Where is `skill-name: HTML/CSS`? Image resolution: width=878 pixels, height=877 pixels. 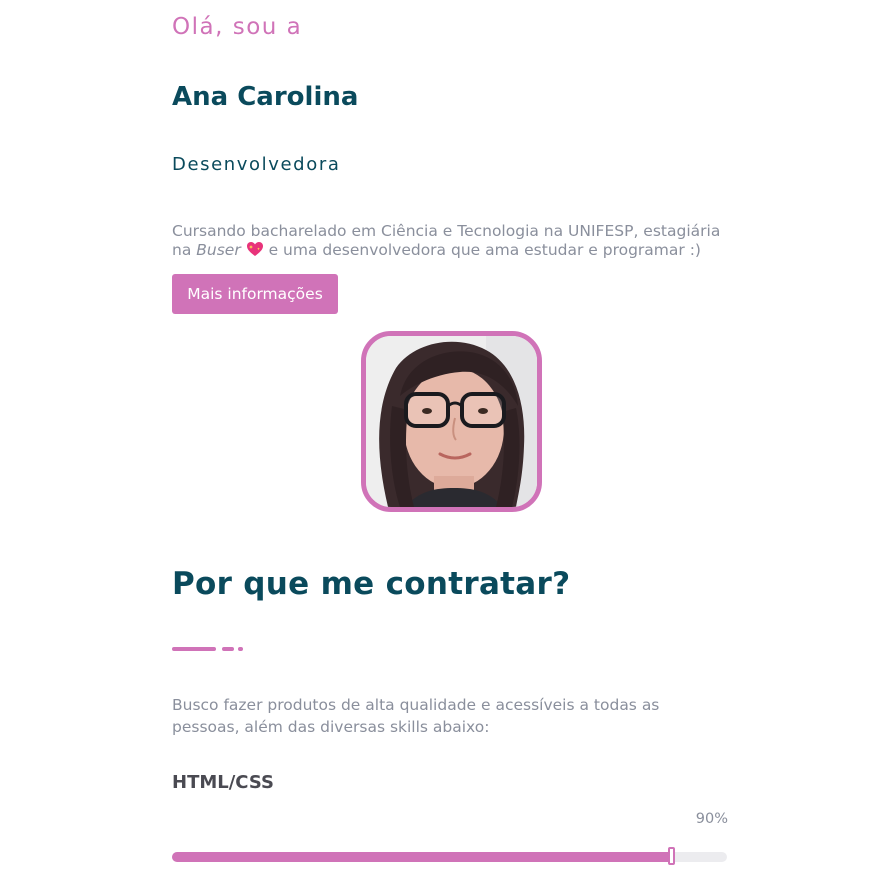
skill-name: HTML/CSS is located at coordinates (223, 782).